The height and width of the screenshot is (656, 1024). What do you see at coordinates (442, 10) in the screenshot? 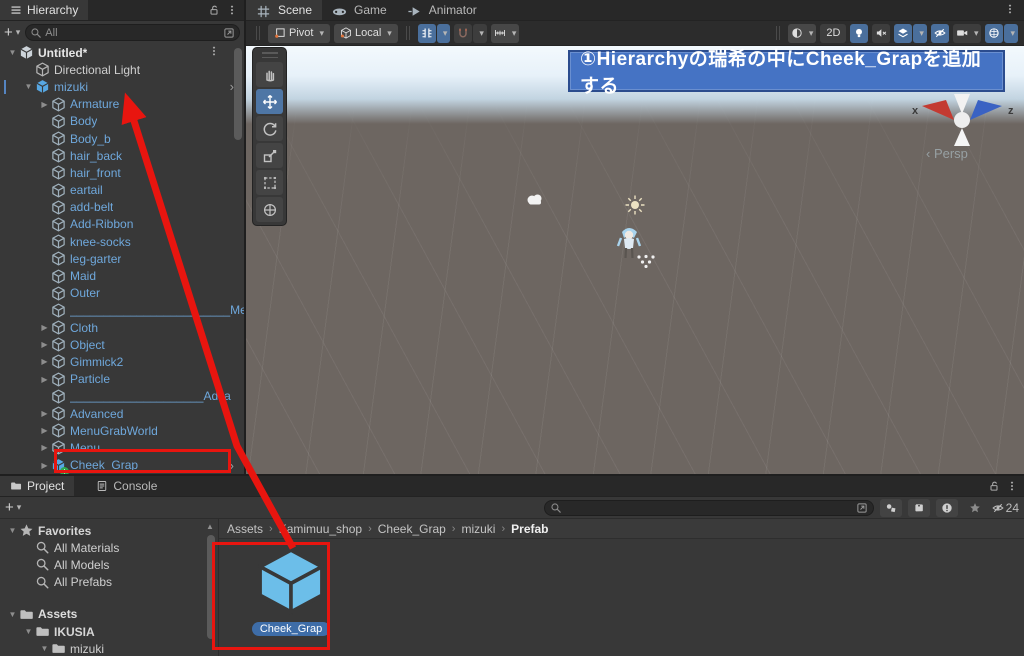
I see `scene-view-tab: Animator` at bounding box center [442, 10].